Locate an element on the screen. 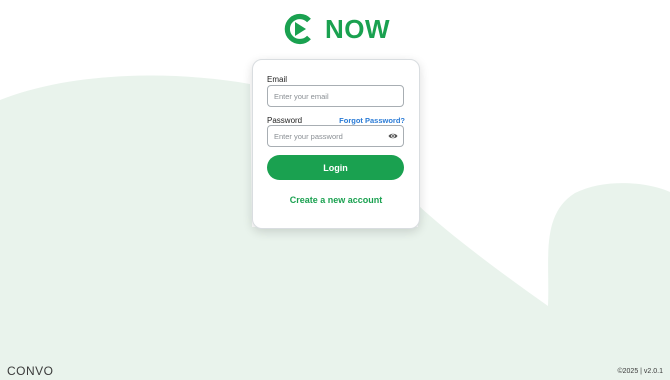 This screenshot has height=380, width=670. logo-text: NOW is located at coordinates (358, 28).